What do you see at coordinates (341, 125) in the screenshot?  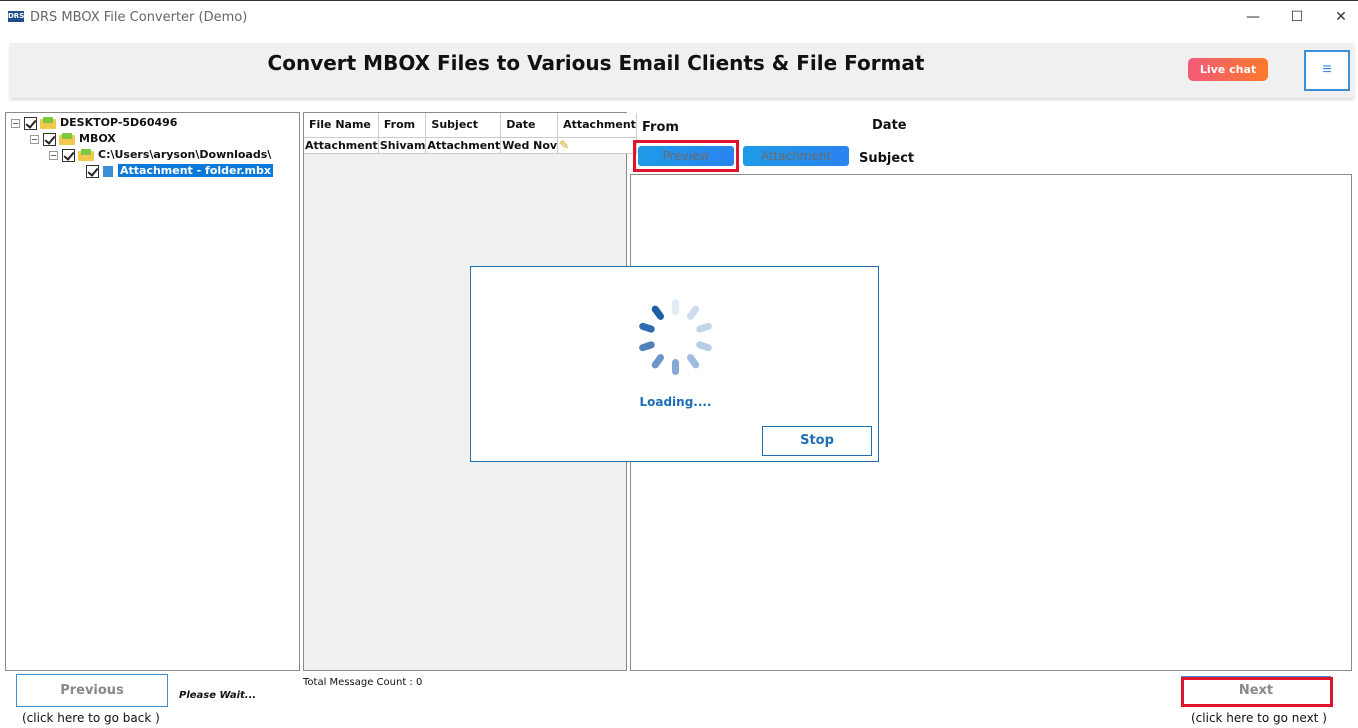 I see `column-header-file-name: File Name` at bounding box center [341, 125].